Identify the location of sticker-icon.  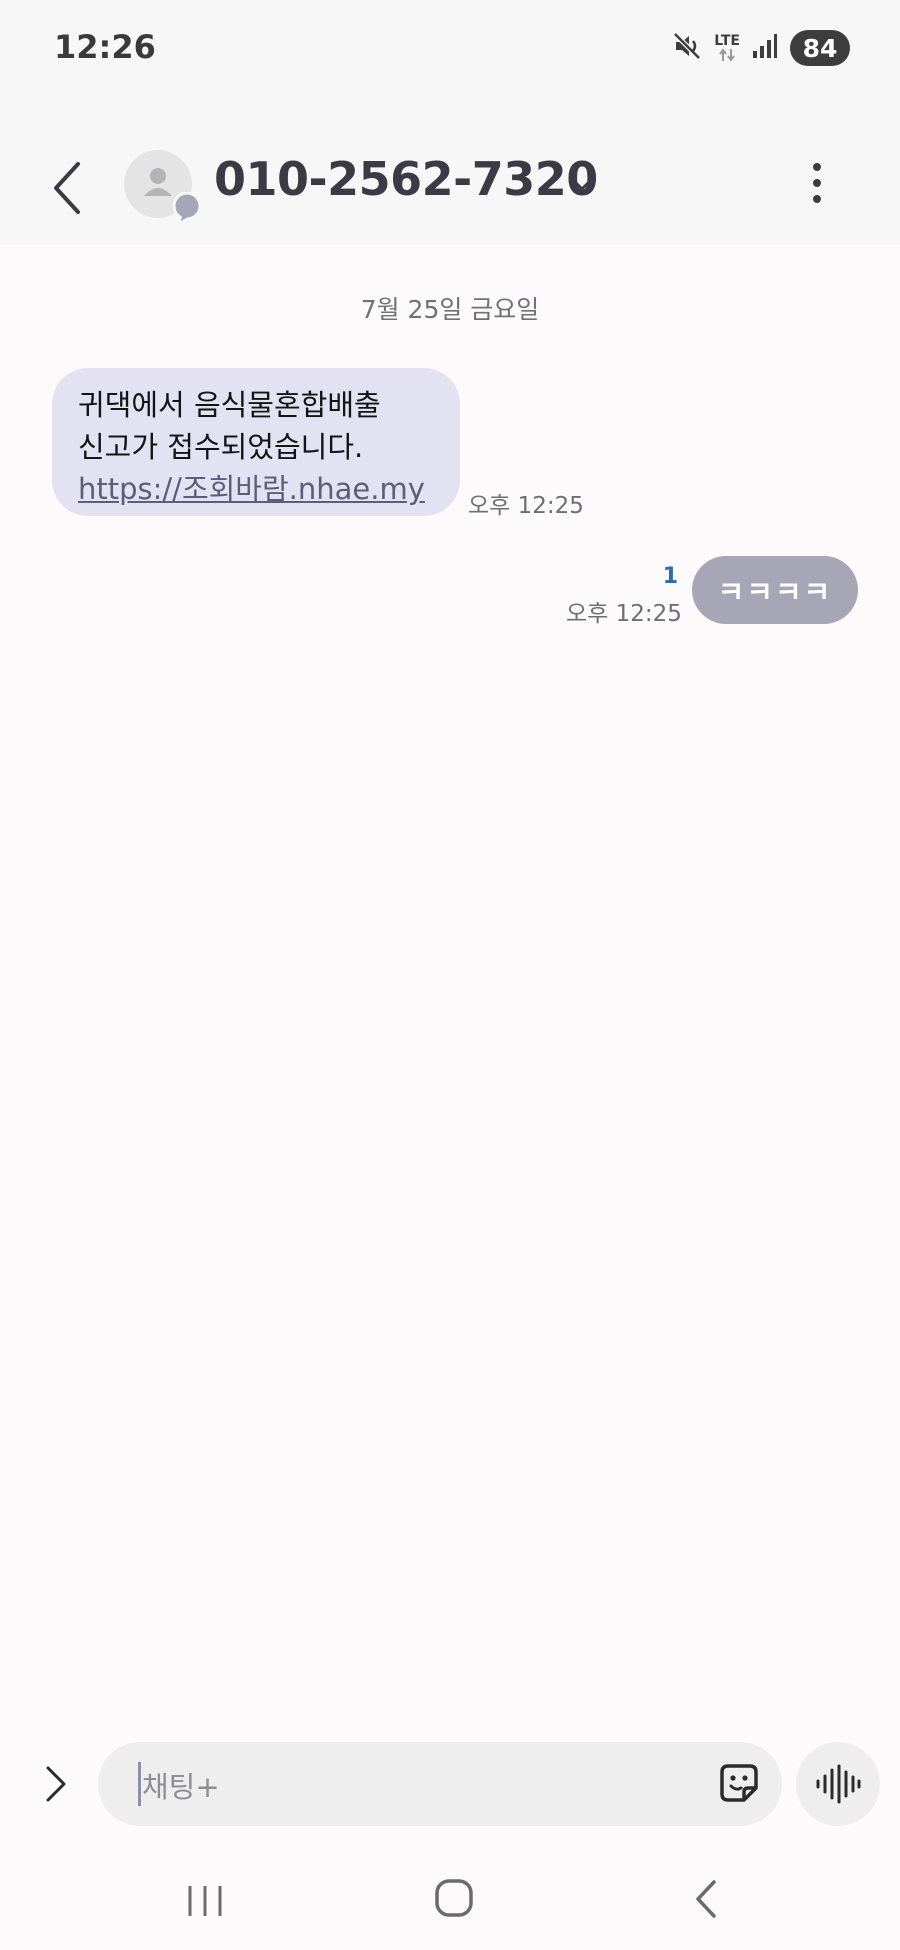
(739, 1783).